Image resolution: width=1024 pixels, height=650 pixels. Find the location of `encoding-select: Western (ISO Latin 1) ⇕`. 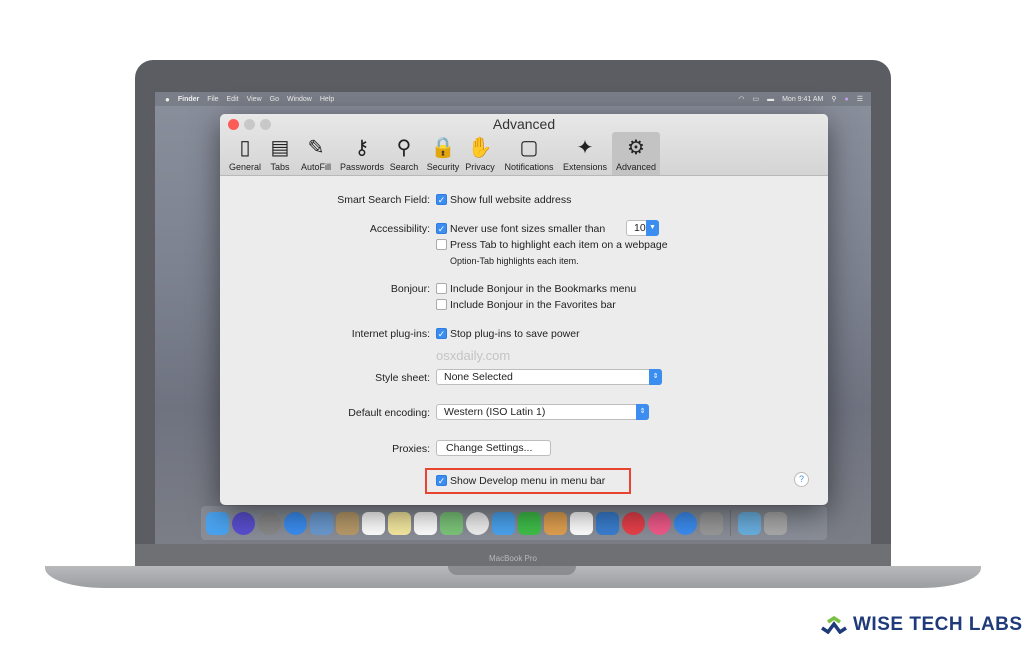

encoding-select: Western (ISO Latin 1) ⇕ is located at coordinates (542, 412).